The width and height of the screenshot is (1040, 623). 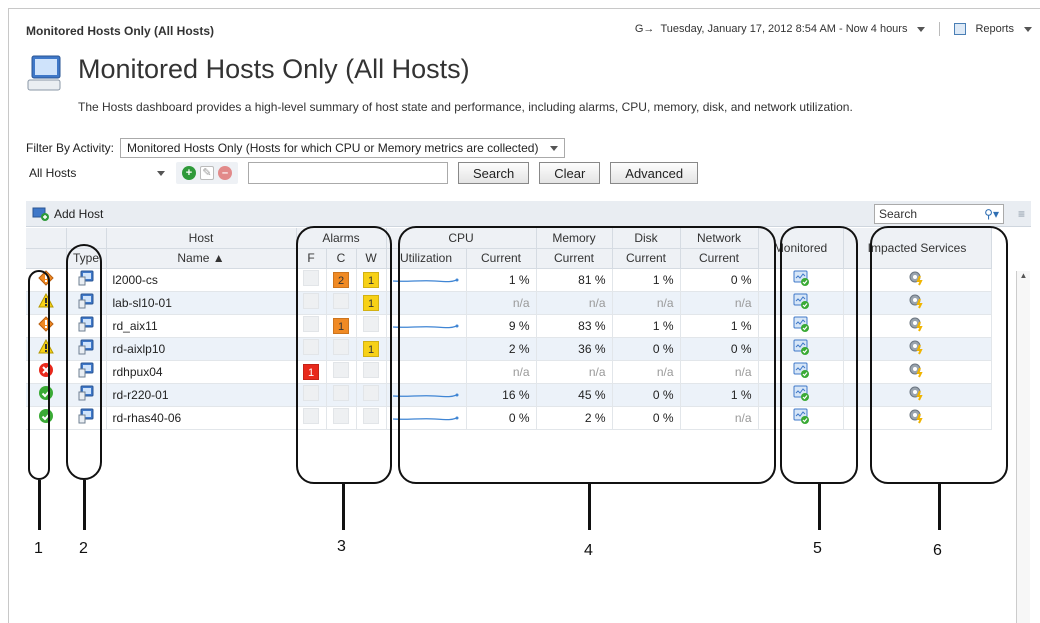 I want to click on host-group-select: All Hosts, so click(x=98, y=173).